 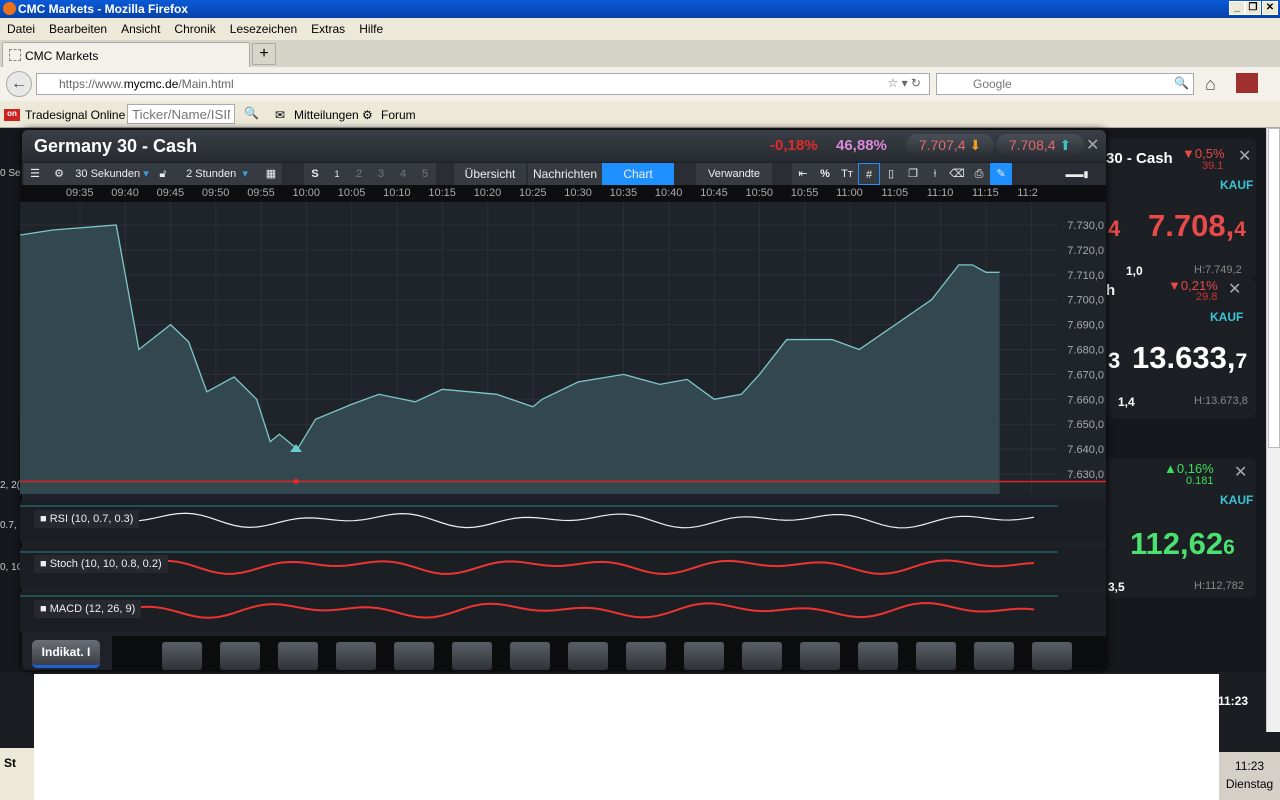 What do you see at coordinates (140, 29) in the screenshot?
I see `menu-ansicht: Ansicht` at bounding box center [140, 29].